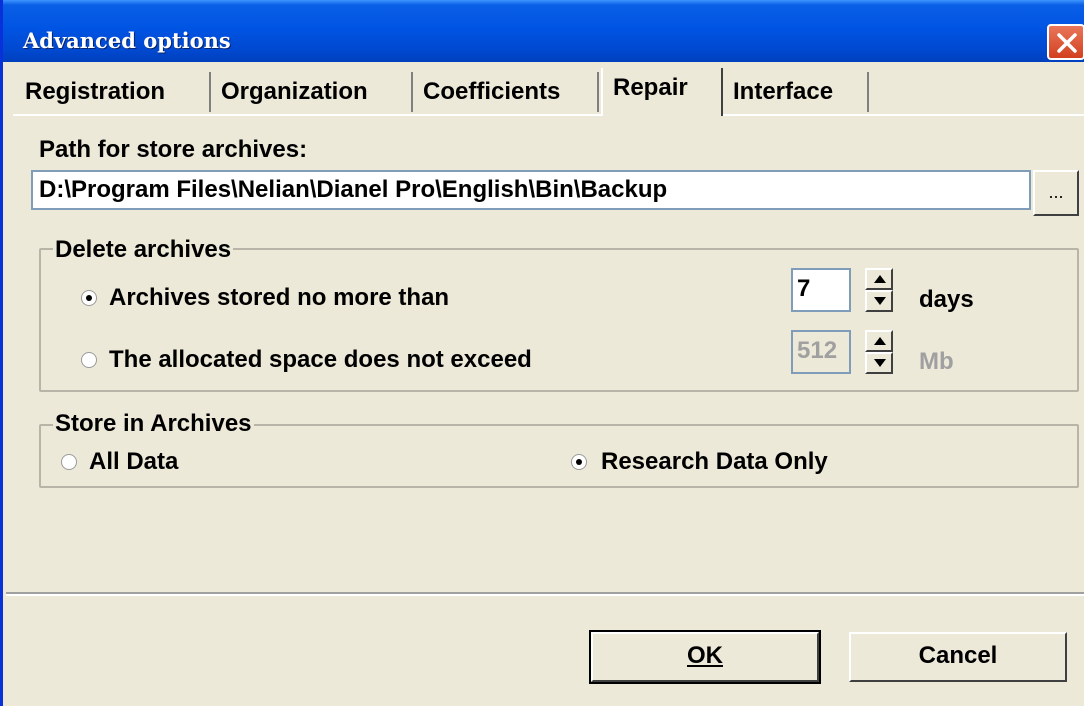 The height and width of the screenshot is (706, 1084). Describe the element at coordinates (545, 594) in the screenshot. I see `separator` at that location.